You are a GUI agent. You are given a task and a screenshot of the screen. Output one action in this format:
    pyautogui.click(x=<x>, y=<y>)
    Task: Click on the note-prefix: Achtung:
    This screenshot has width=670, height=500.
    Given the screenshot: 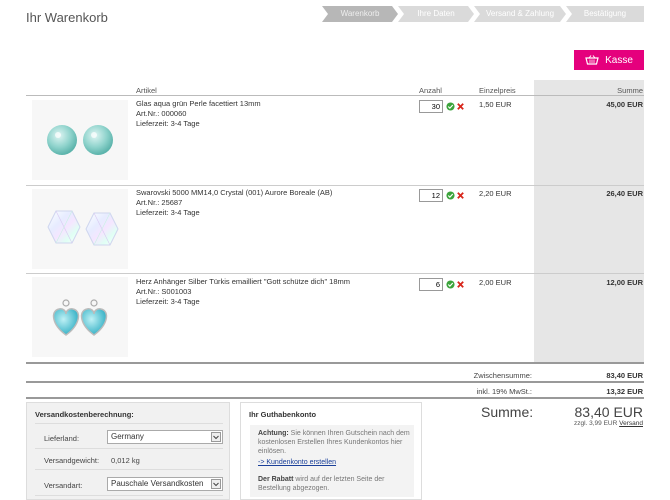 What is the action you would take?
    pyautogui.click(x=273, y=433)
    